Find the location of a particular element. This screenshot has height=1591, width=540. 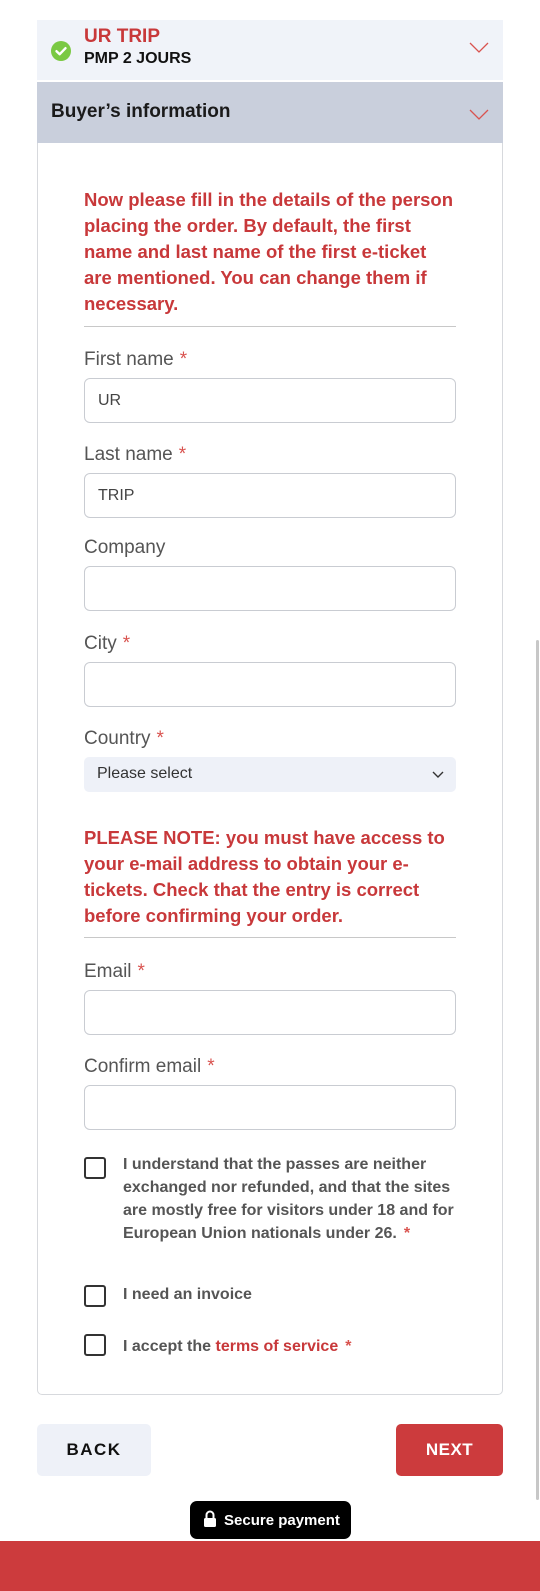

trip-title: UR TRIP is located at coordinates (122, 36).